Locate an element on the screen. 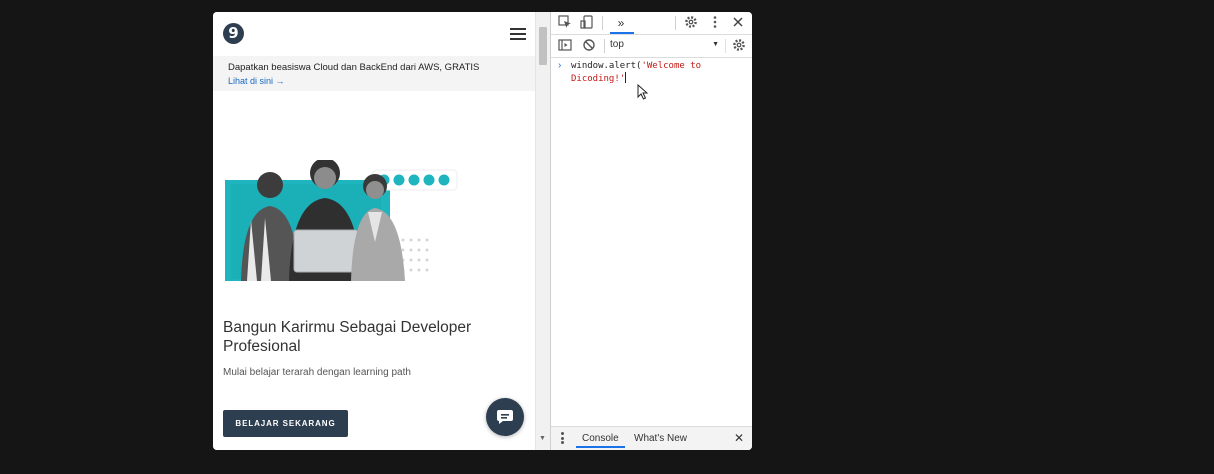  hamburger-icon is located at coordinates (518, 34).